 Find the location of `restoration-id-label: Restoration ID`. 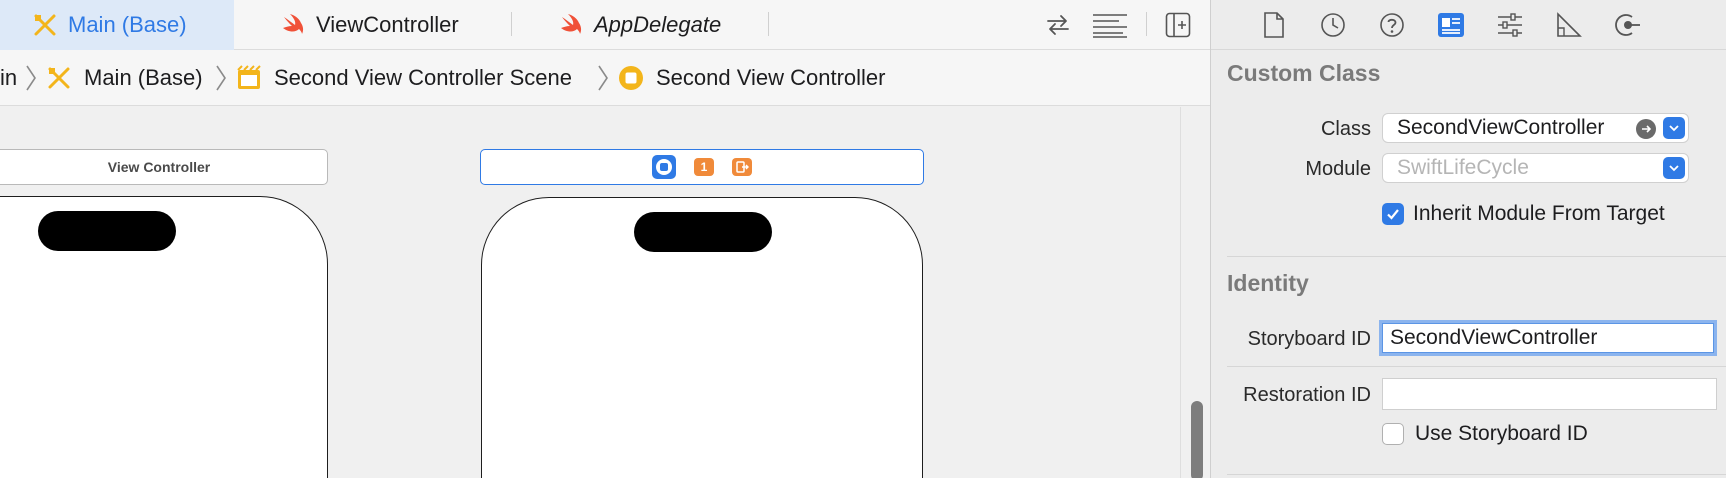

restoration-id-label: Restoration ID is located at coordinates (1307, 395).